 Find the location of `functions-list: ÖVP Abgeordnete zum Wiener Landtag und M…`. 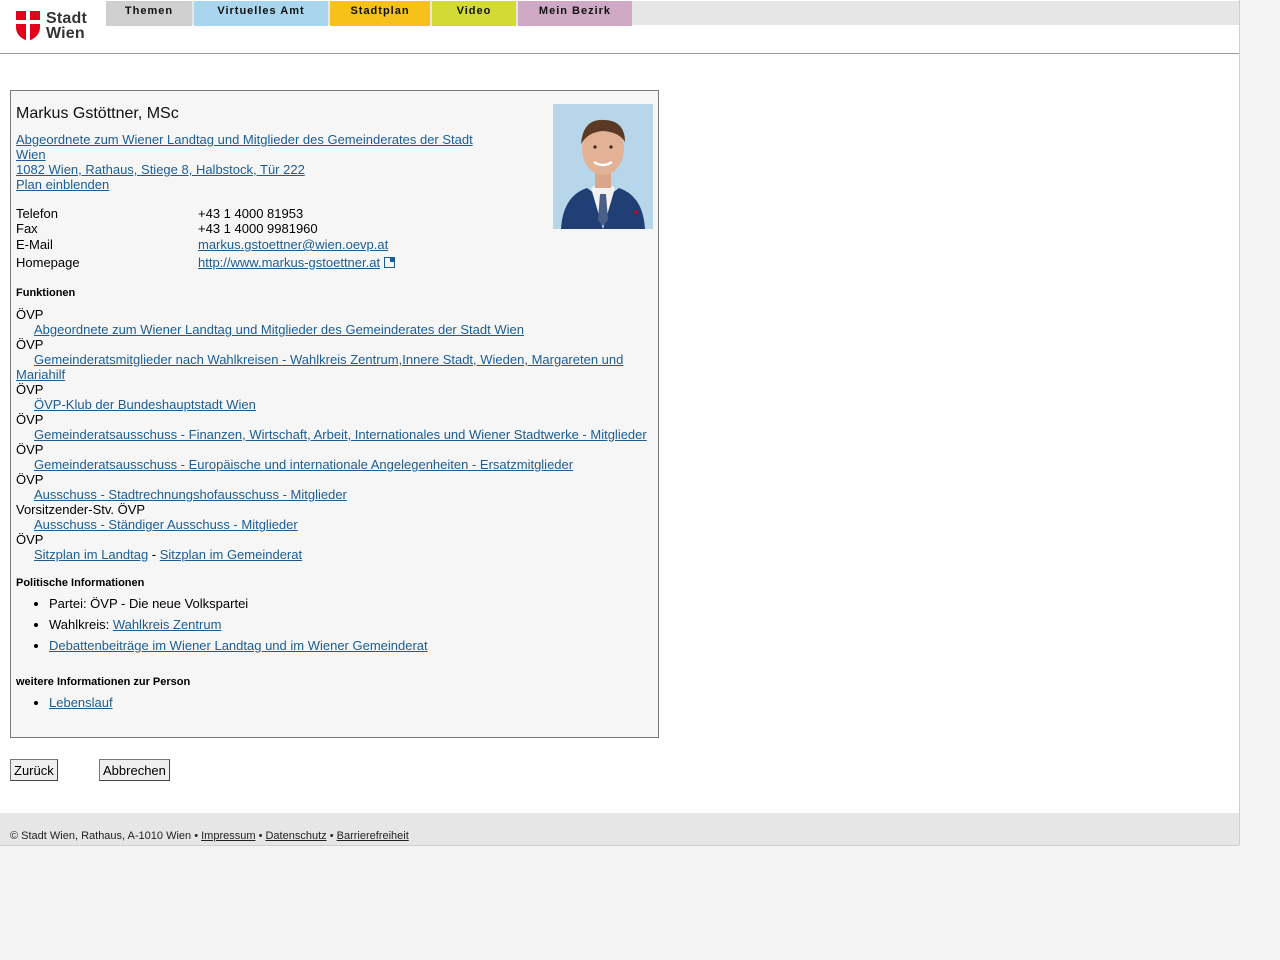

functions-list: ÖVP Abgeordnete zum Wiener Landtag und M… is located at coordinates (336, 434).